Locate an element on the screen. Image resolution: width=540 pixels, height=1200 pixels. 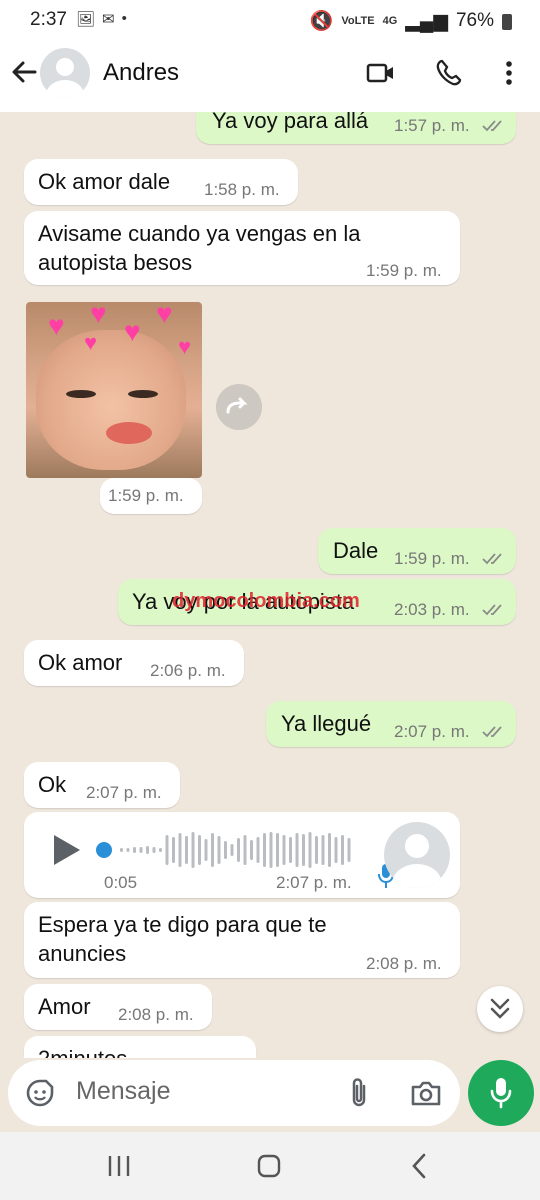
play-icon is located at coordinates (66, 850).